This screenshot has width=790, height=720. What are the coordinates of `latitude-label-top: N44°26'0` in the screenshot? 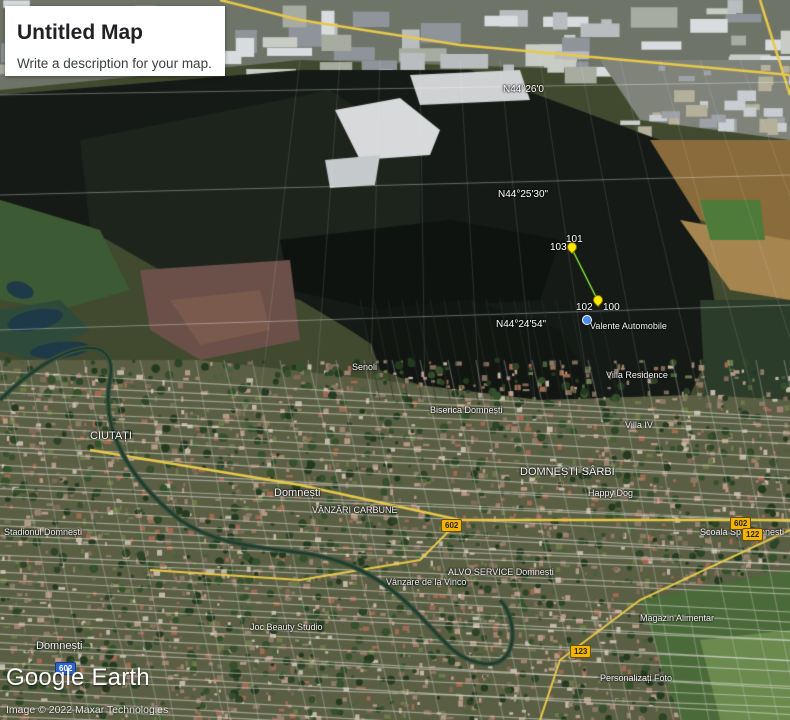 It's located at (523, 89).